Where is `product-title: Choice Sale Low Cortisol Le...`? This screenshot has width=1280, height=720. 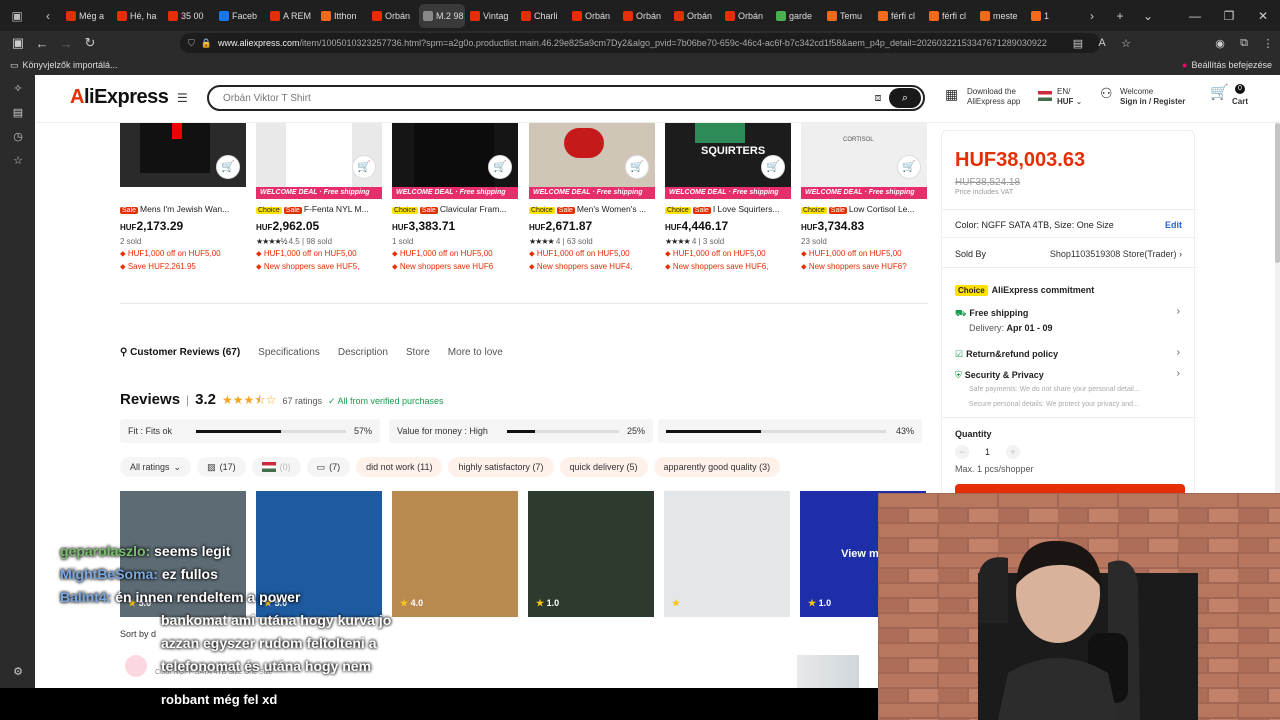
product-title: Choice Sale Low Cortisol Le... is located at coordinates (864, 210).